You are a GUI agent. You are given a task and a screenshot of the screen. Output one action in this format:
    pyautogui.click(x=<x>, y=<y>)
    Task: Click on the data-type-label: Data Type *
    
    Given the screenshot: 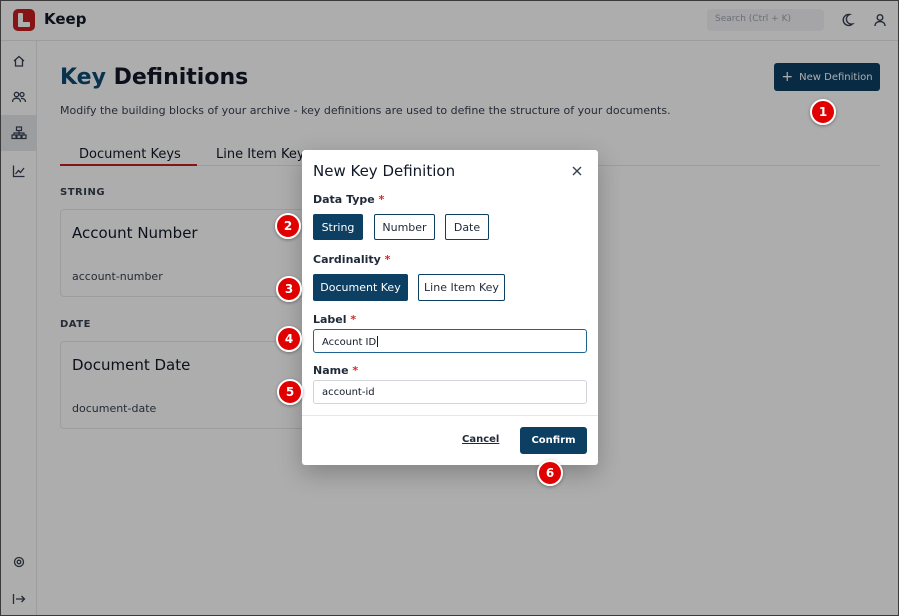 What is the action you would take?
    pyautogui.click(x=348, y=199)
    